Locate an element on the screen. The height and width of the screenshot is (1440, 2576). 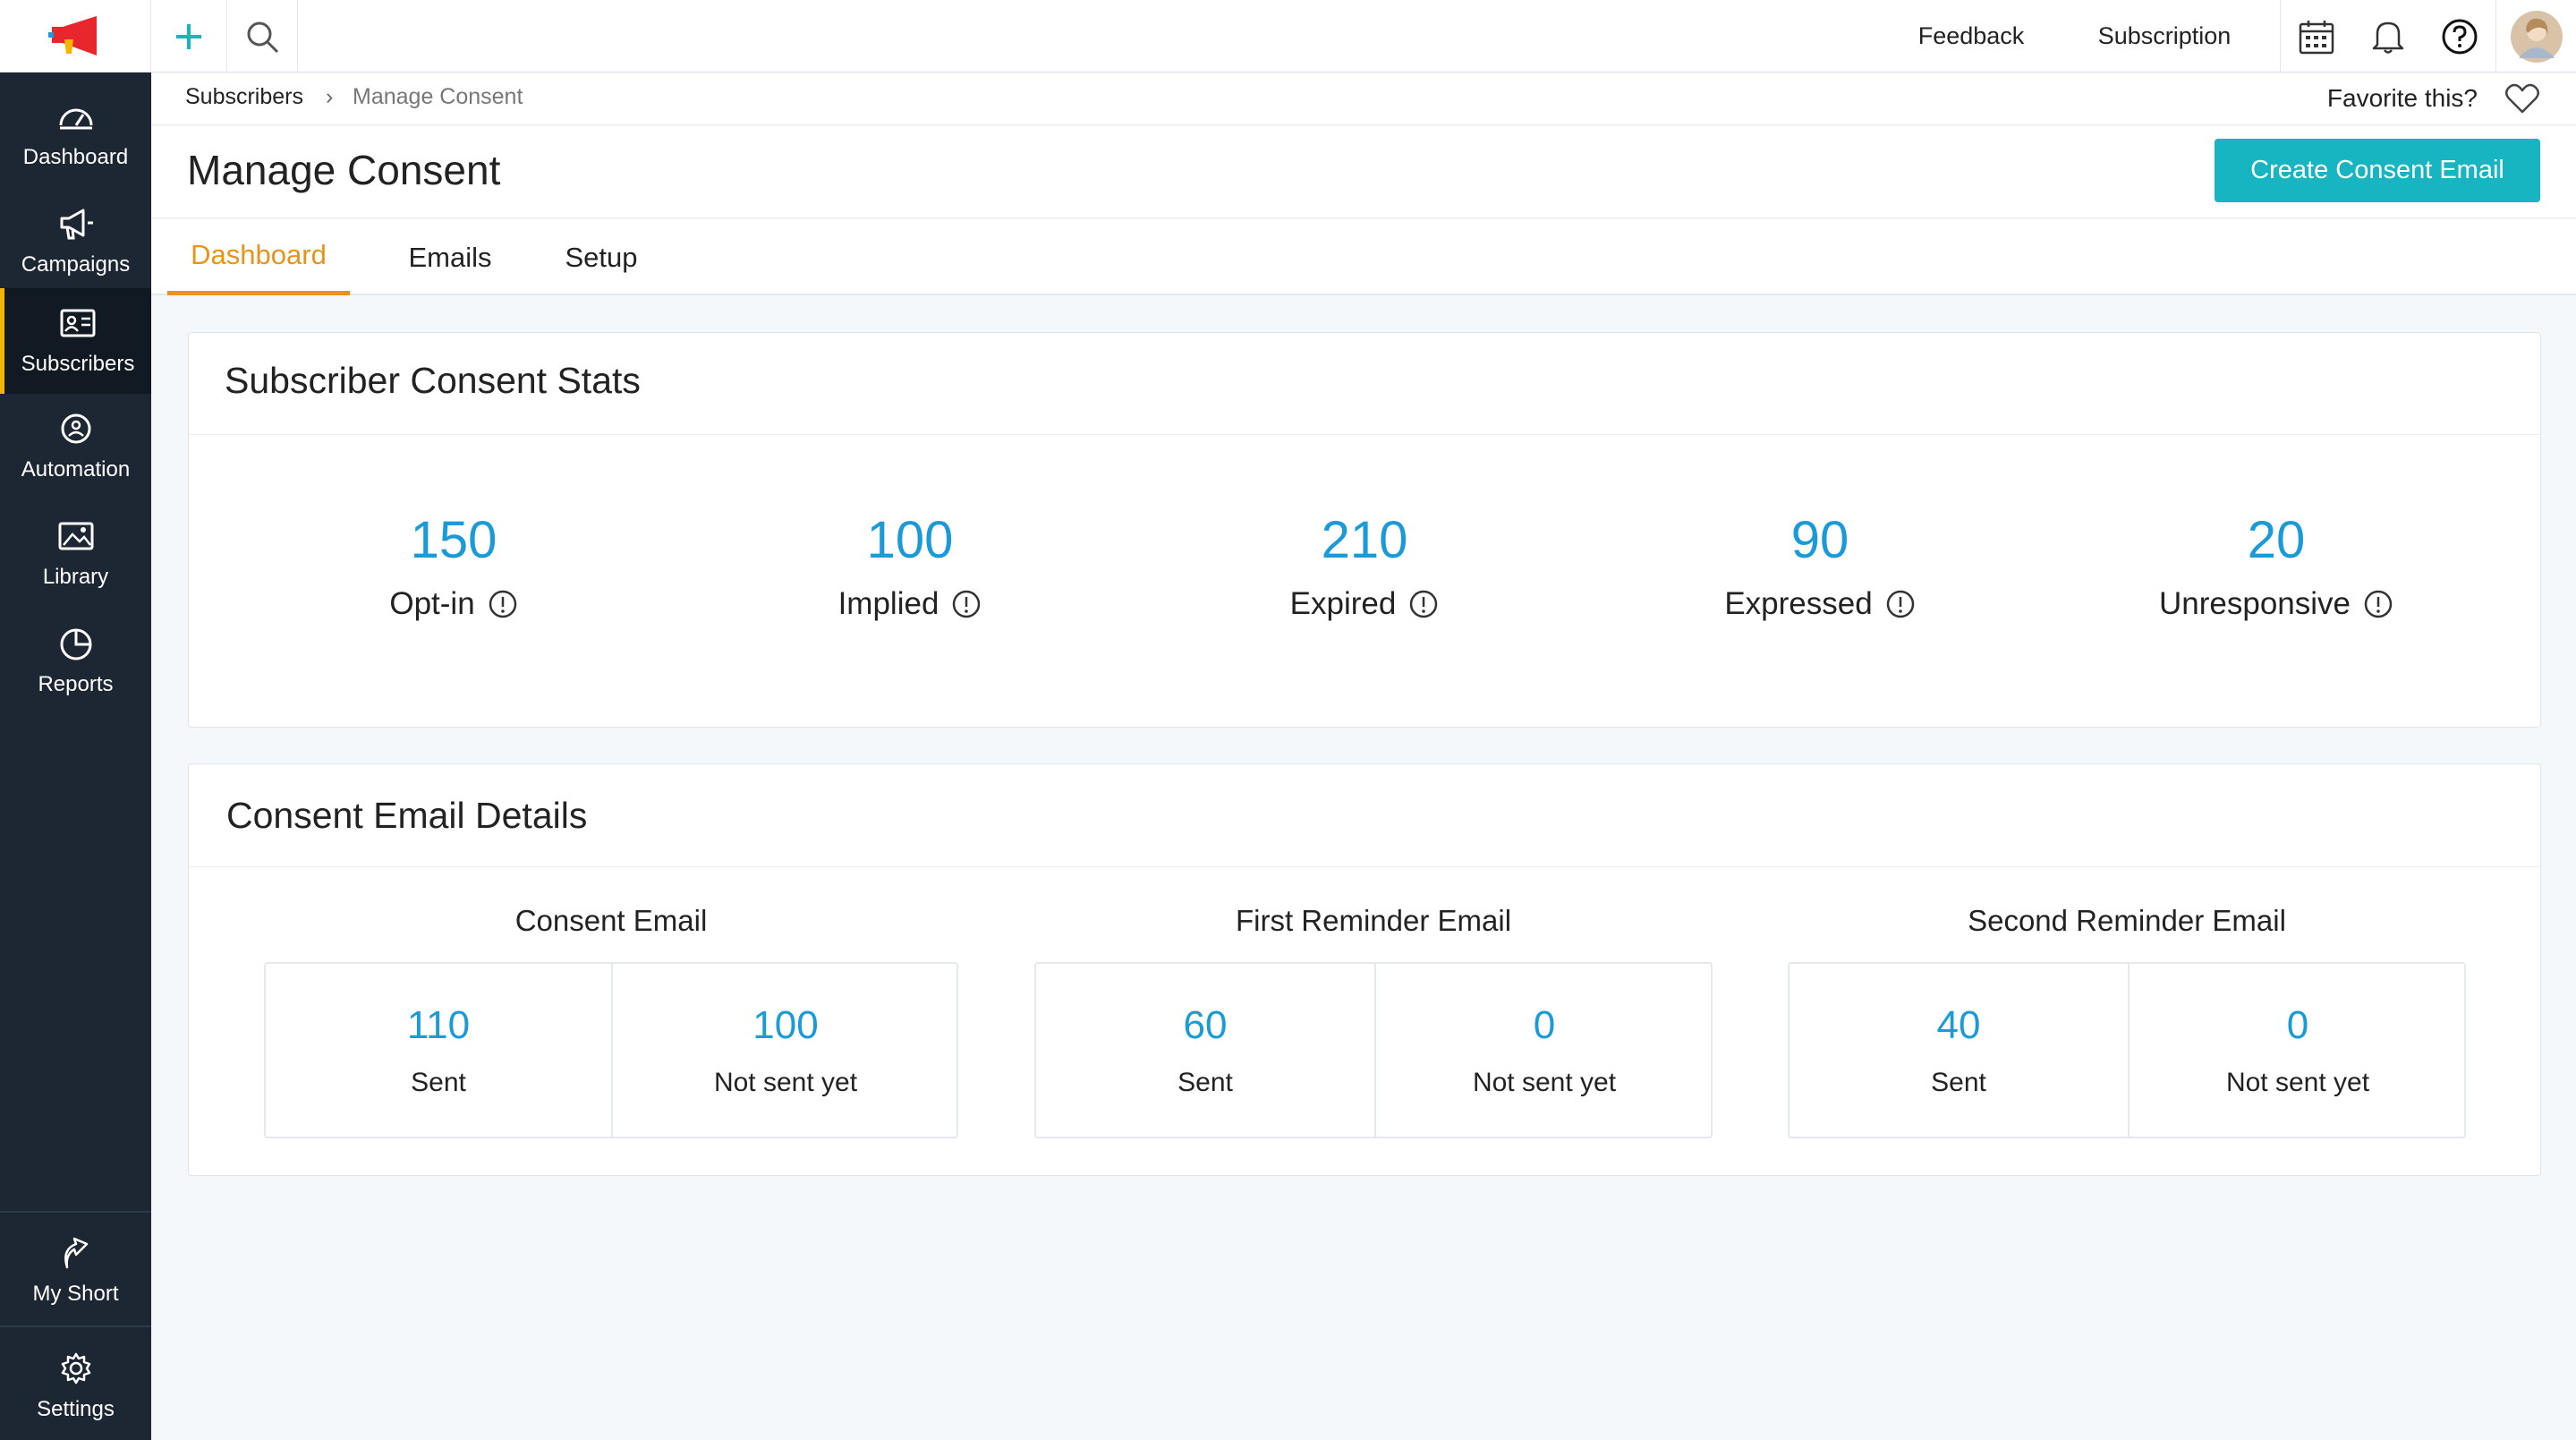
tab-emails: Emails is located at coordinates (450, 257).